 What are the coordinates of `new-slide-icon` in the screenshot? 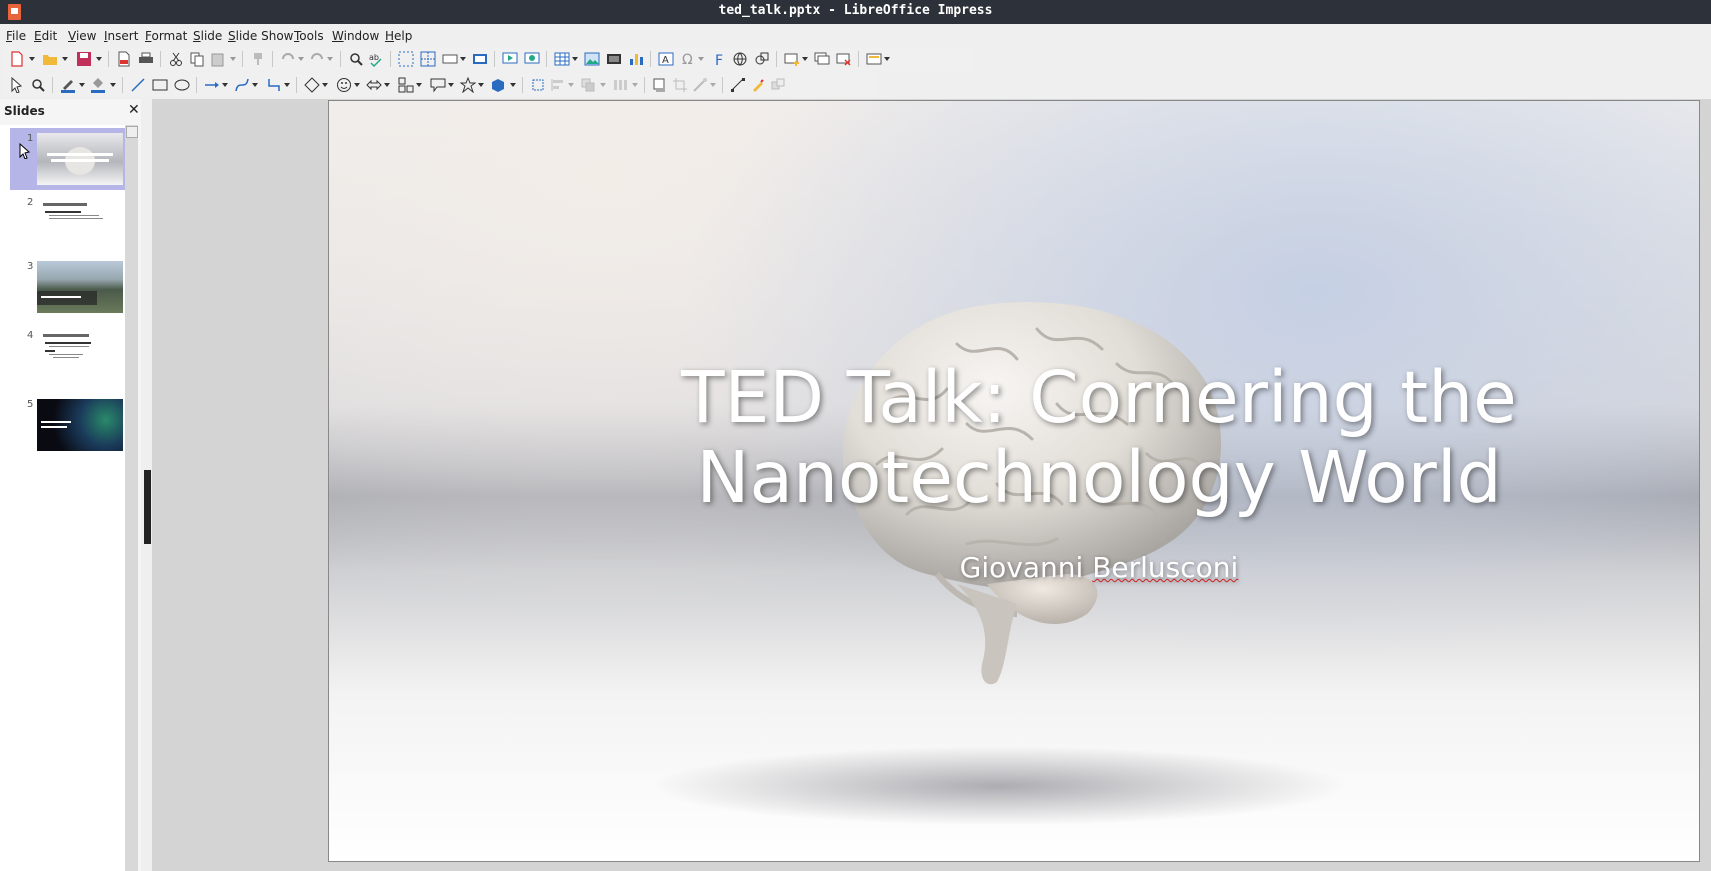 It's located at (792, 59).